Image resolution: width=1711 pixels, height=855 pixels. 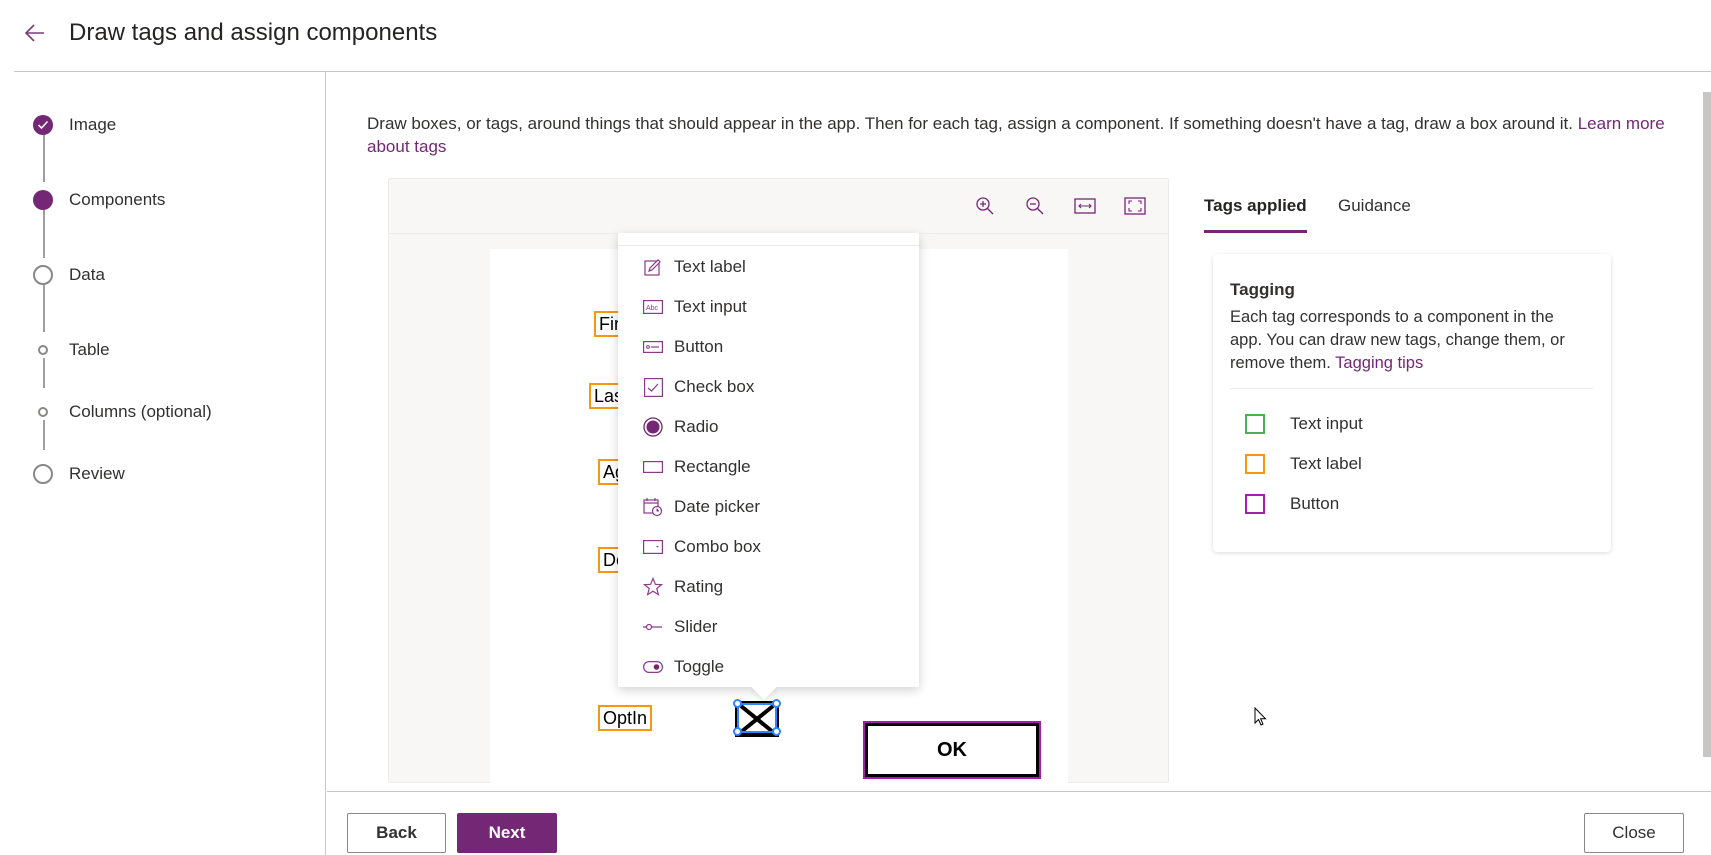 I want to click on menu-item-button: Button, so click(x=768, y=347).